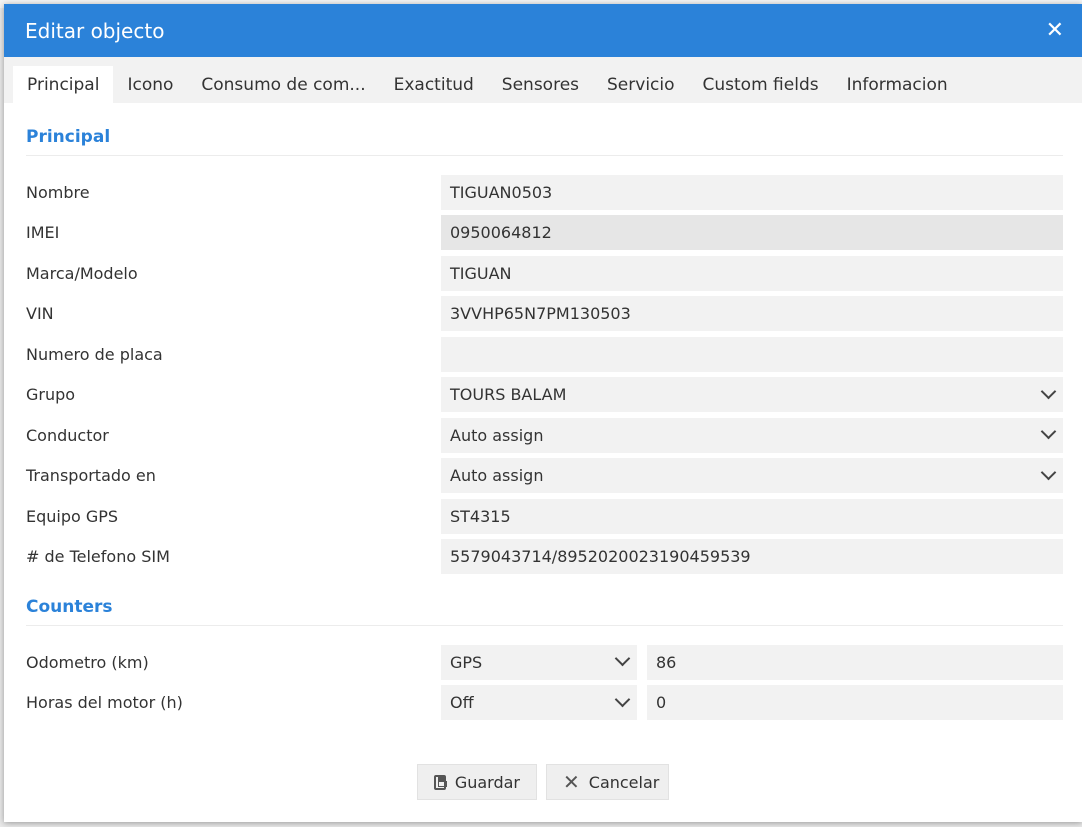 The image size is (1082, 827). I want to click on horas-motor-controls: Off 0, so click(752, 703).